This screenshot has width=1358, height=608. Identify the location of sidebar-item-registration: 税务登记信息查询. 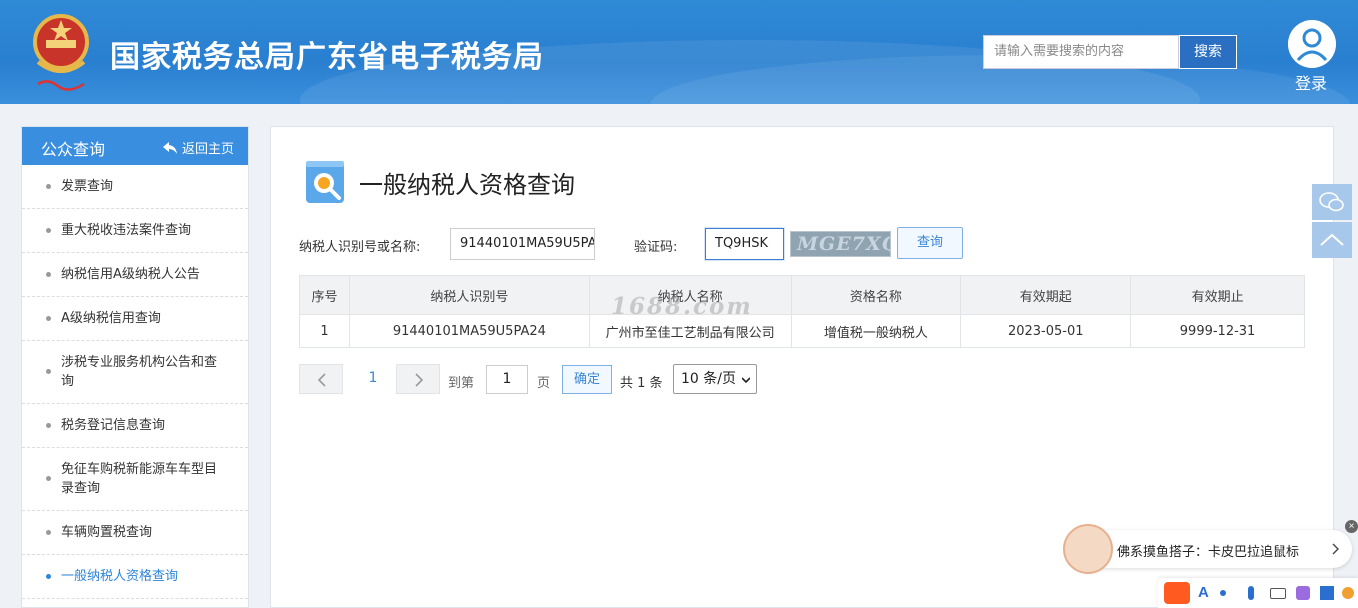
(135, 426).